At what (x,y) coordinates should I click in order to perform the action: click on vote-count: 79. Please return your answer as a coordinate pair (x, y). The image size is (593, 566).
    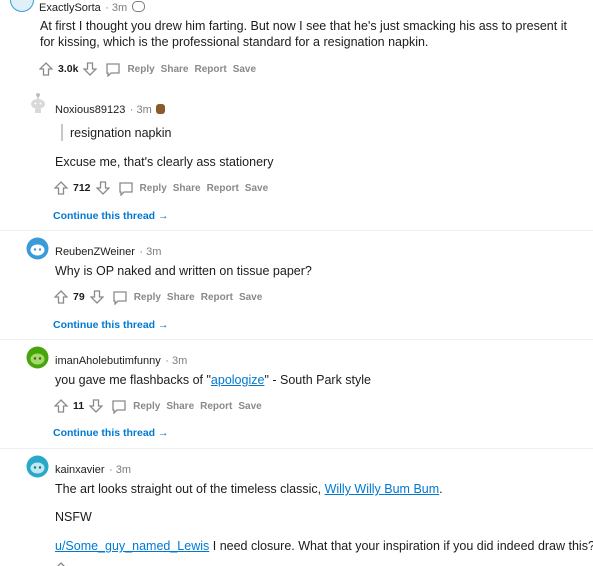
    Looking at the image, I should click on (79, 297).